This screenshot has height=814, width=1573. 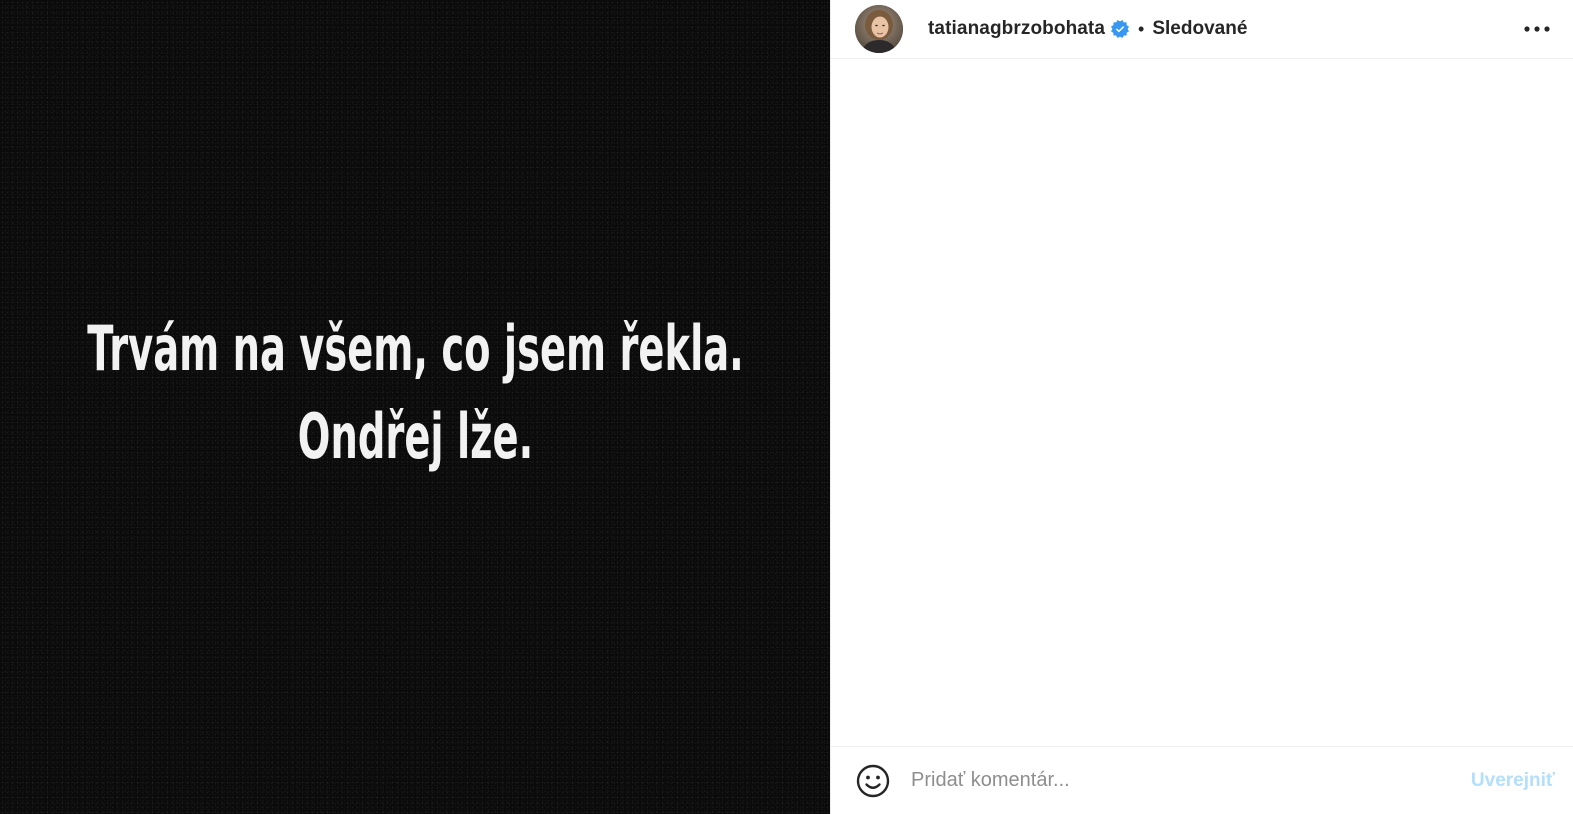 I want to click on following-button: Sledované, so click(x=1199, y=29).